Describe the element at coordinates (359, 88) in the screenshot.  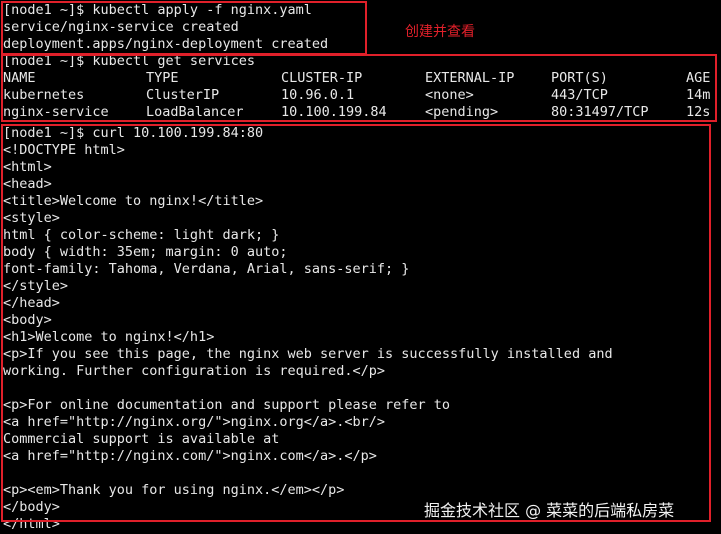
I see `highlight-box-services` at that location.